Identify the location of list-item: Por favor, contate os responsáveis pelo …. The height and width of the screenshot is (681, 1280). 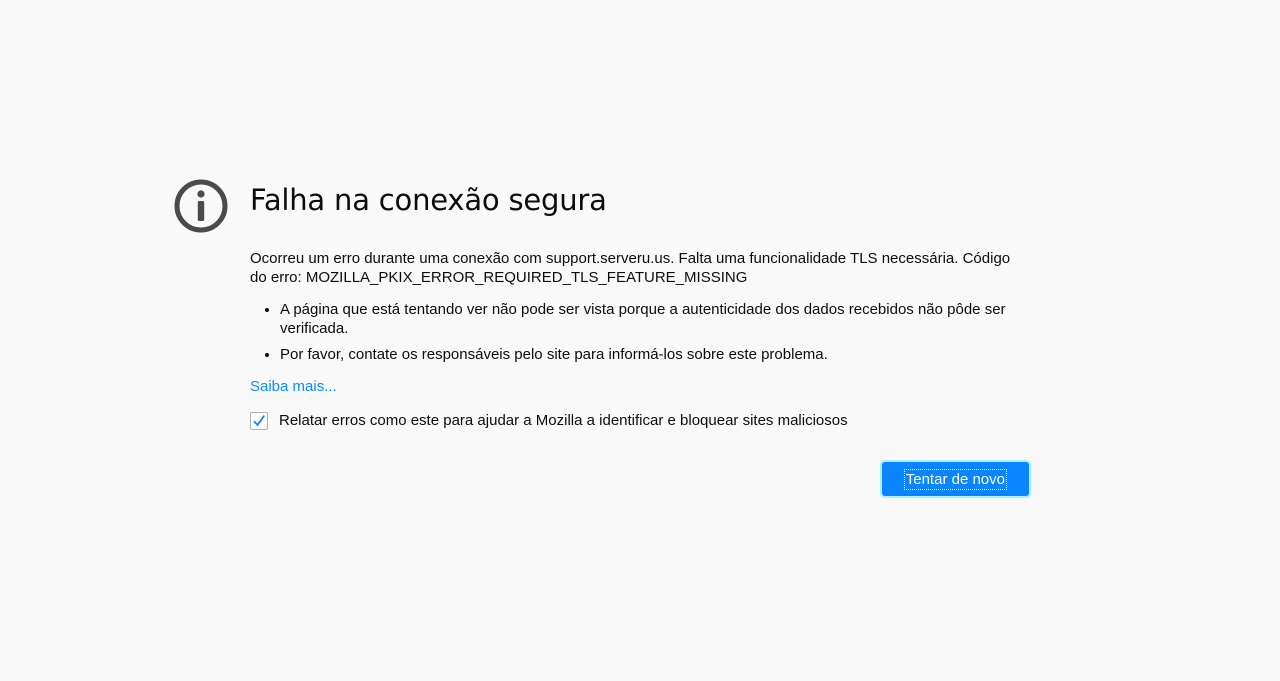
(655, 354).